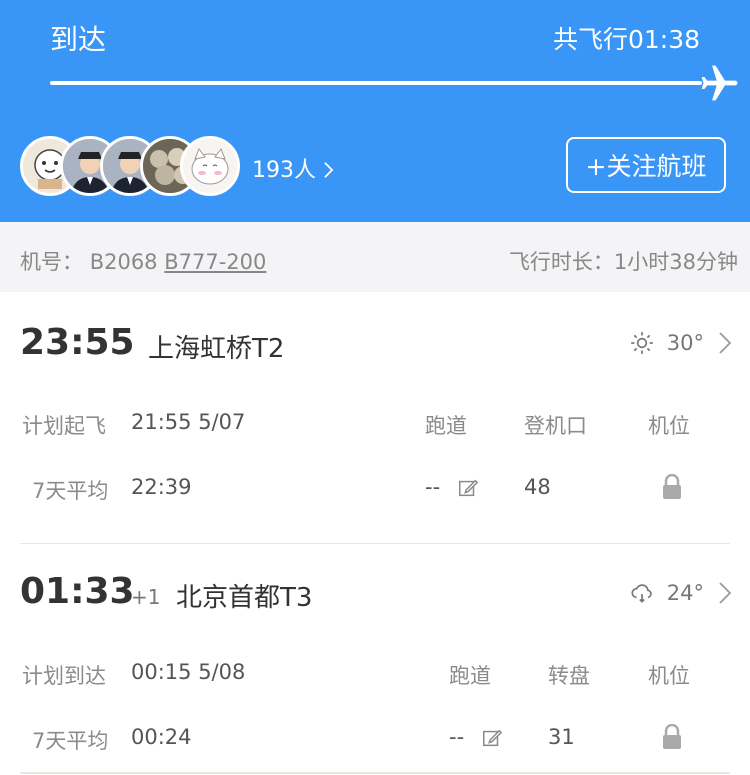 This screenshot has width=750, height=775. What do you see at coordinates (284, 170) in the screenshot?
I see `follower-count: 193人` at bounding box center [284, 170].